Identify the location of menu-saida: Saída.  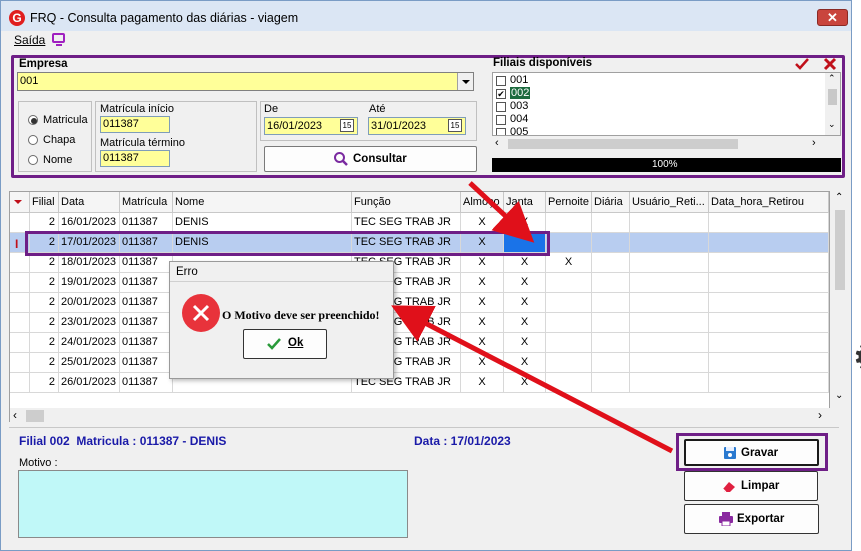
(29, 40).